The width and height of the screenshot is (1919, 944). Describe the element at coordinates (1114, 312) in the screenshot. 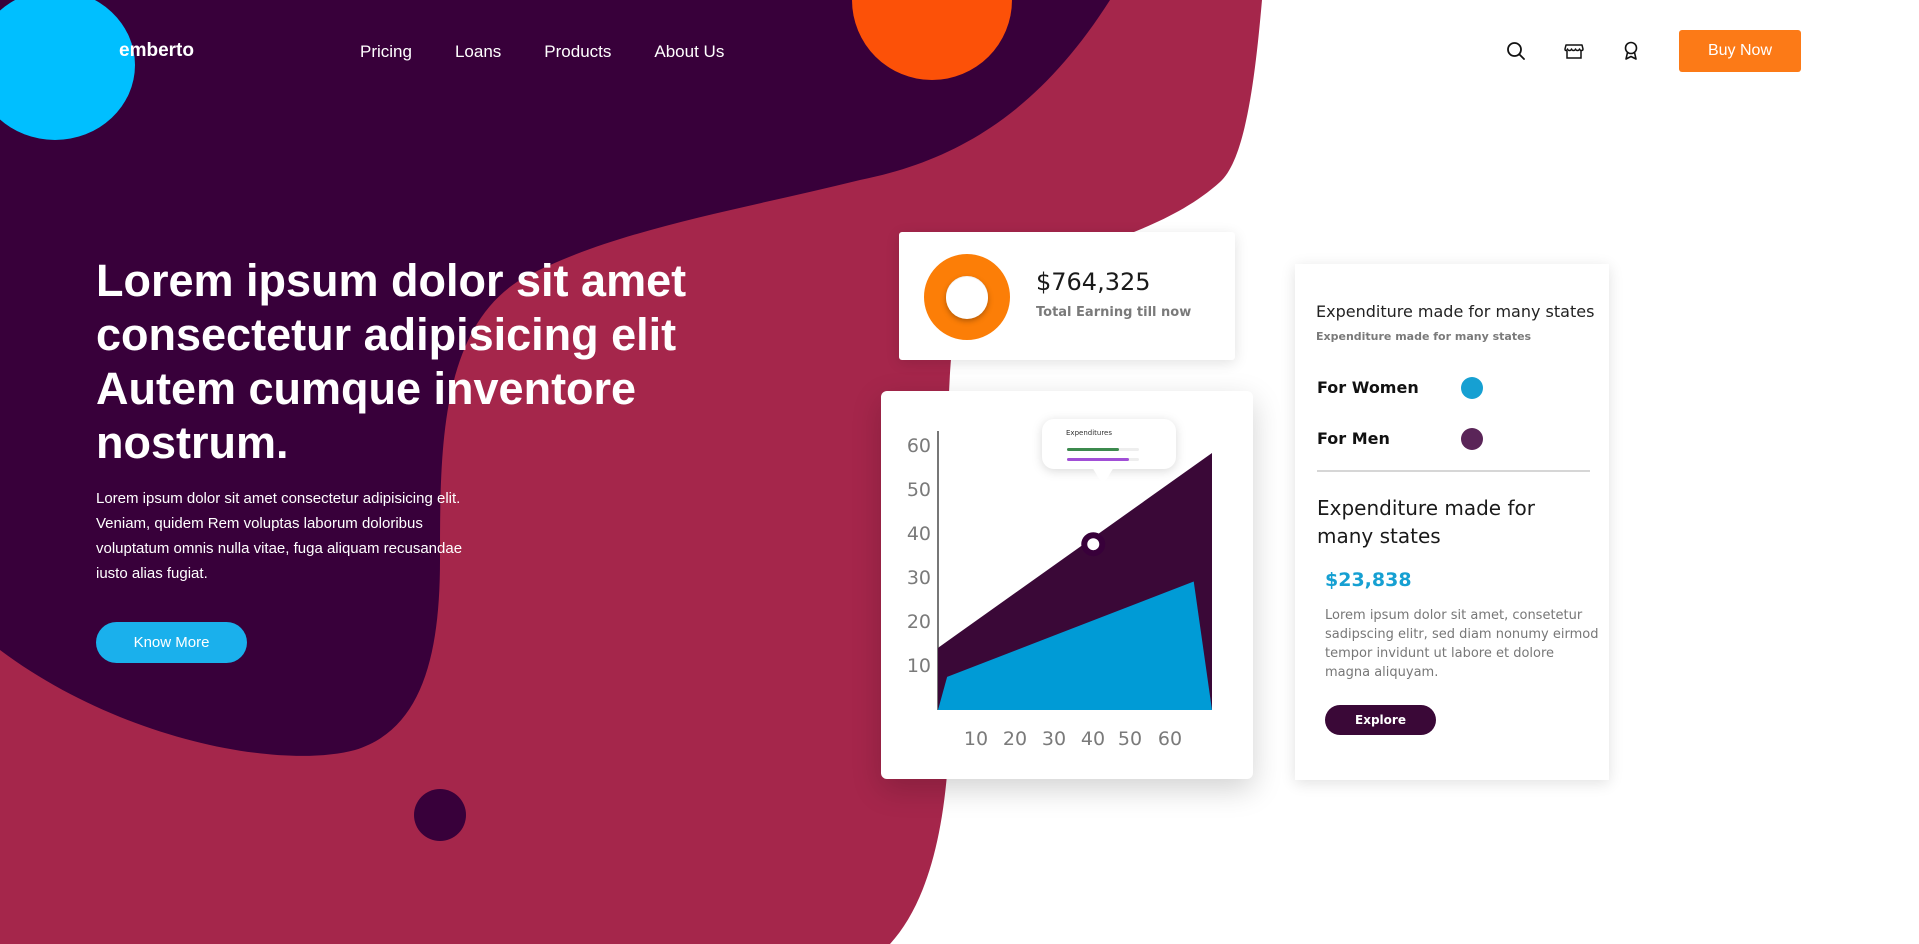

I see `earnings-label: Total Earning till now` at that location.